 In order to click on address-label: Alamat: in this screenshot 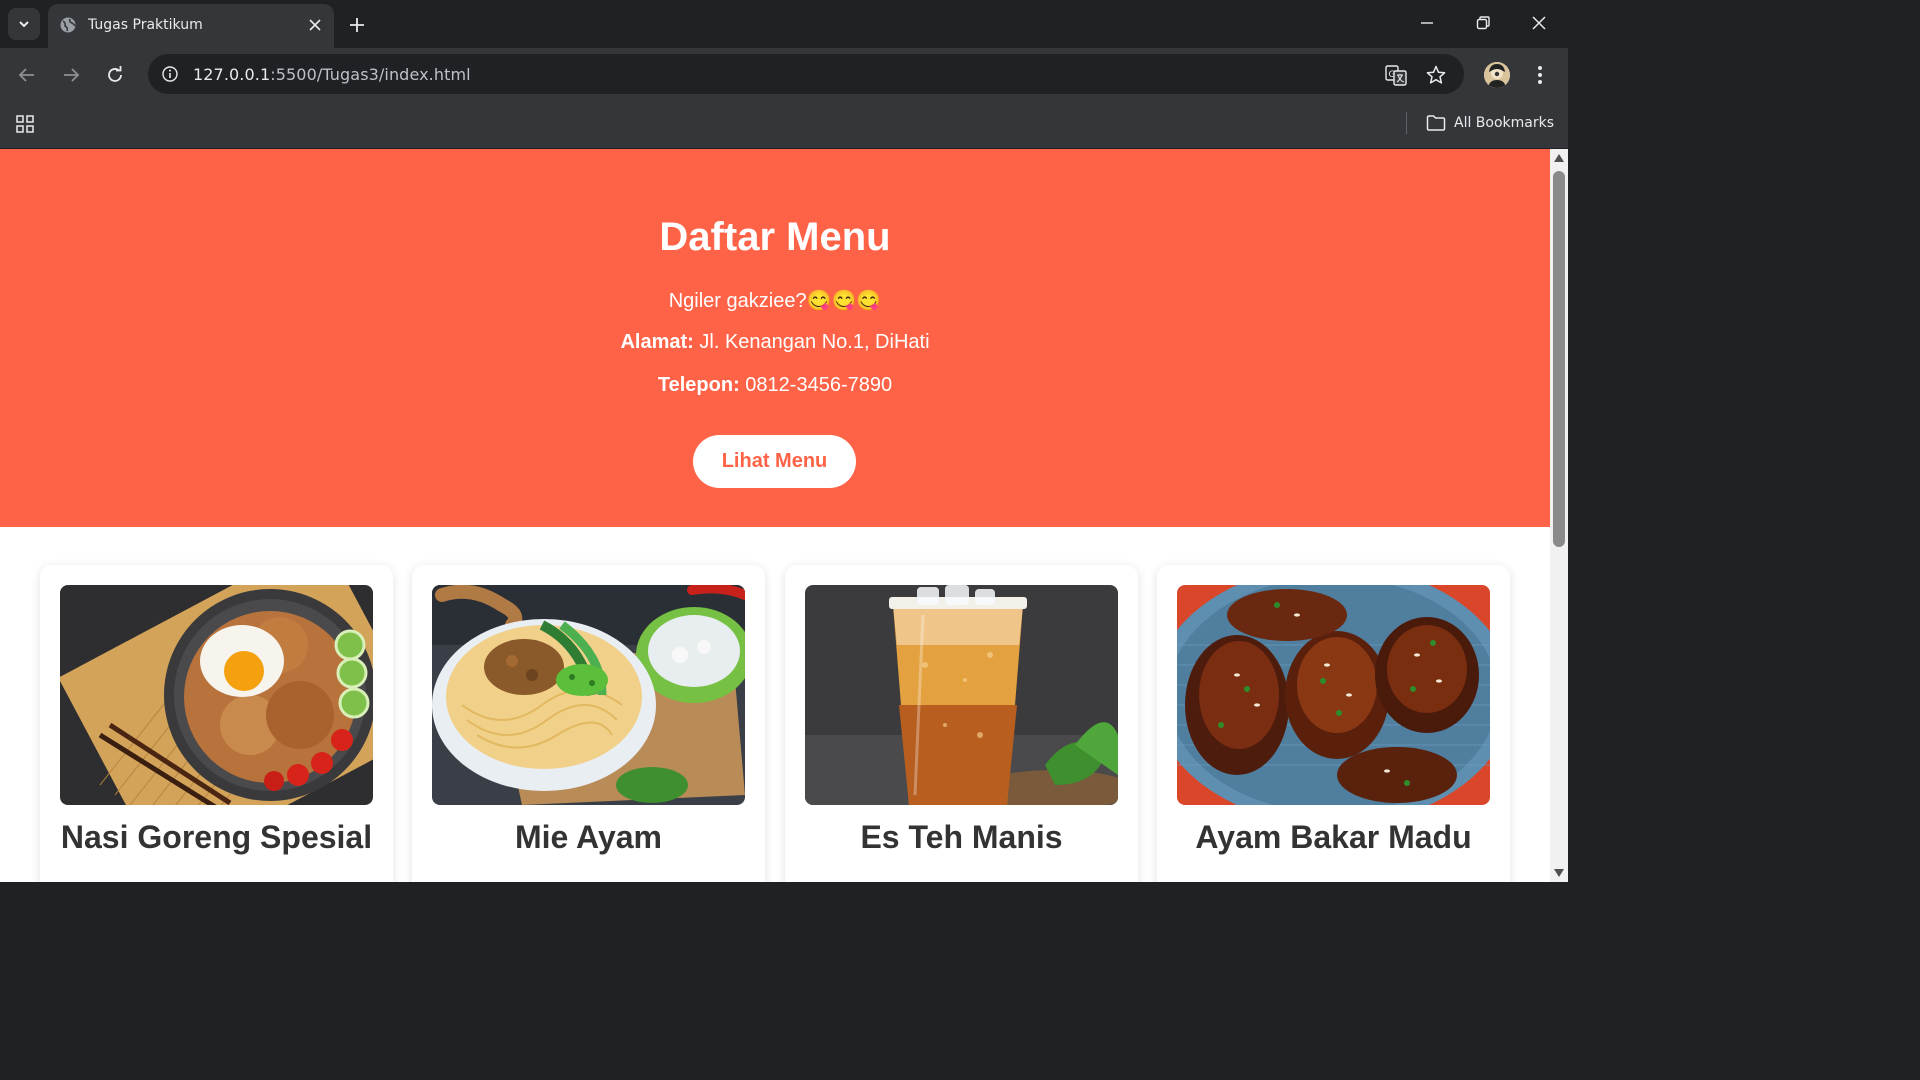, I will do `click(657, 342)`.